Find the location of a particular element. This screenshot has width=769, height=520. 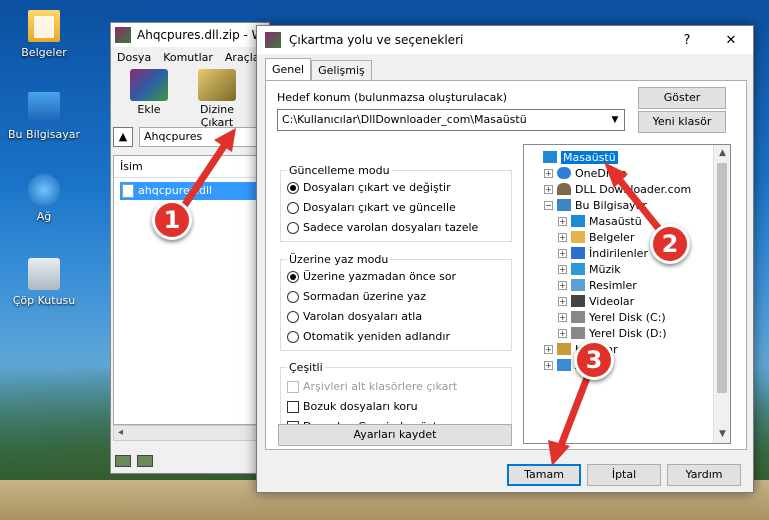

videos-icon is located at coordinates (578, 301).